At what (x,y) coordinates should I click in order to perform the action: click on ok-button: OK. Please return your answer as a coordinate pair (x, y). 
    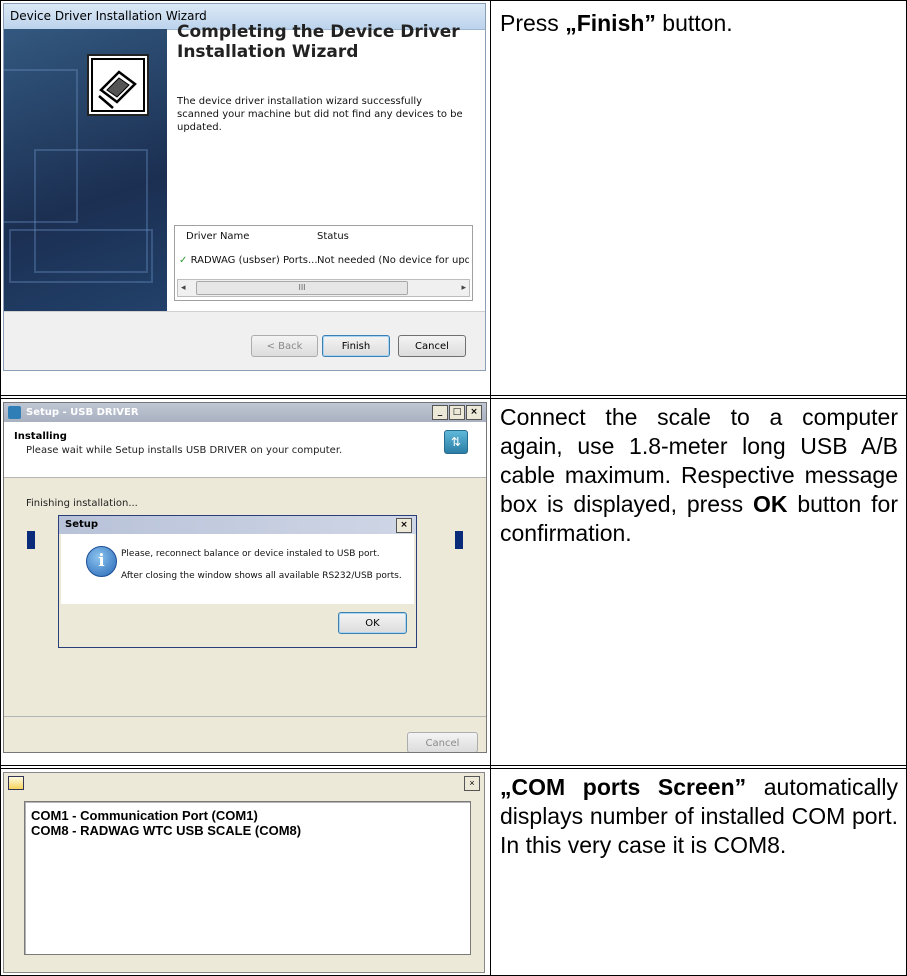
    Looking at the image, I should click on (372, 623).